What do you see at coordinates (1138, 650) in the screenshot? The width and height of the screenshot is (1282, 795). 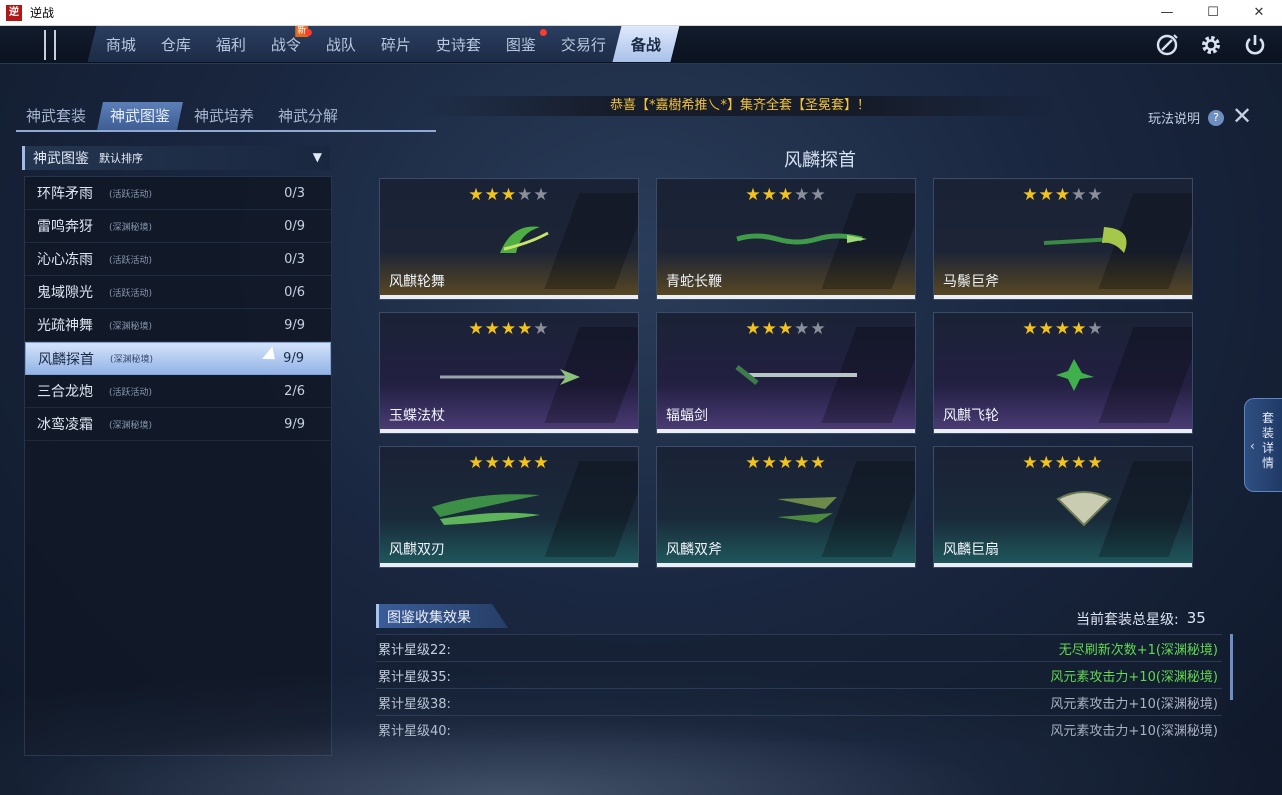 I see `effect-value: 无尽刷新次数+1(深渊秘境)` at bounding box center [1138, 650].